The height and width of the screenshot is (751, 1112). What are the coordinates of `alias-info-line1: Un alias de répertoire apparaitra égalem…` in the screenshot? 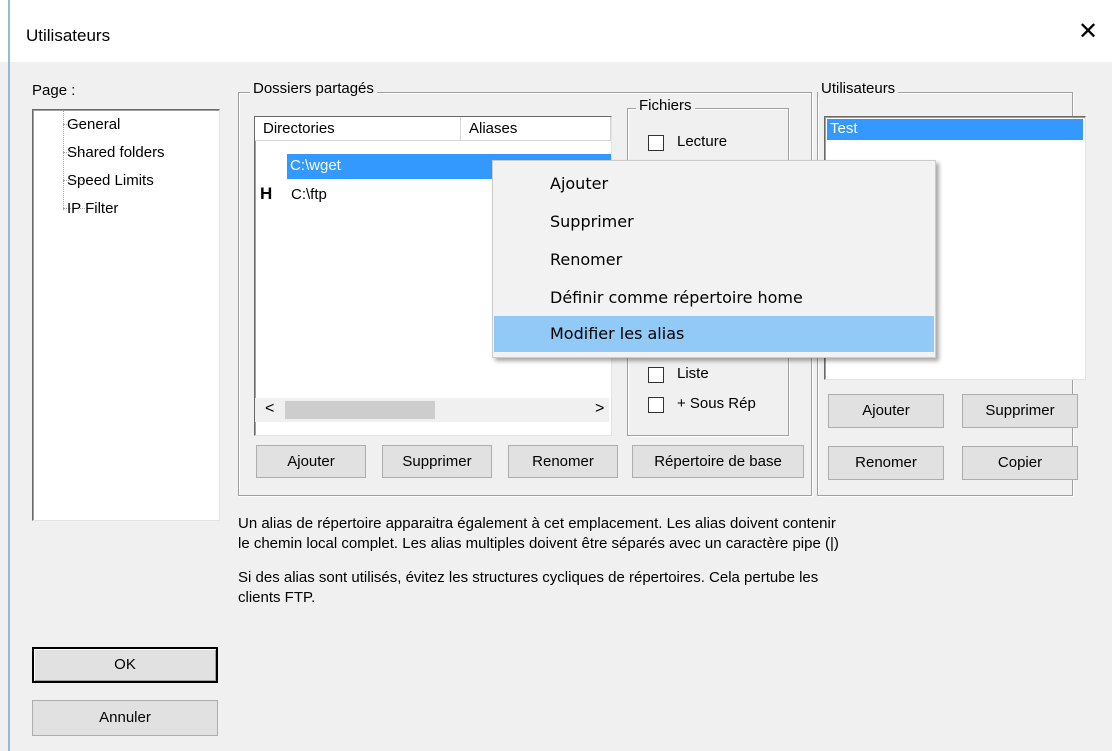 It's located at (537, 523).